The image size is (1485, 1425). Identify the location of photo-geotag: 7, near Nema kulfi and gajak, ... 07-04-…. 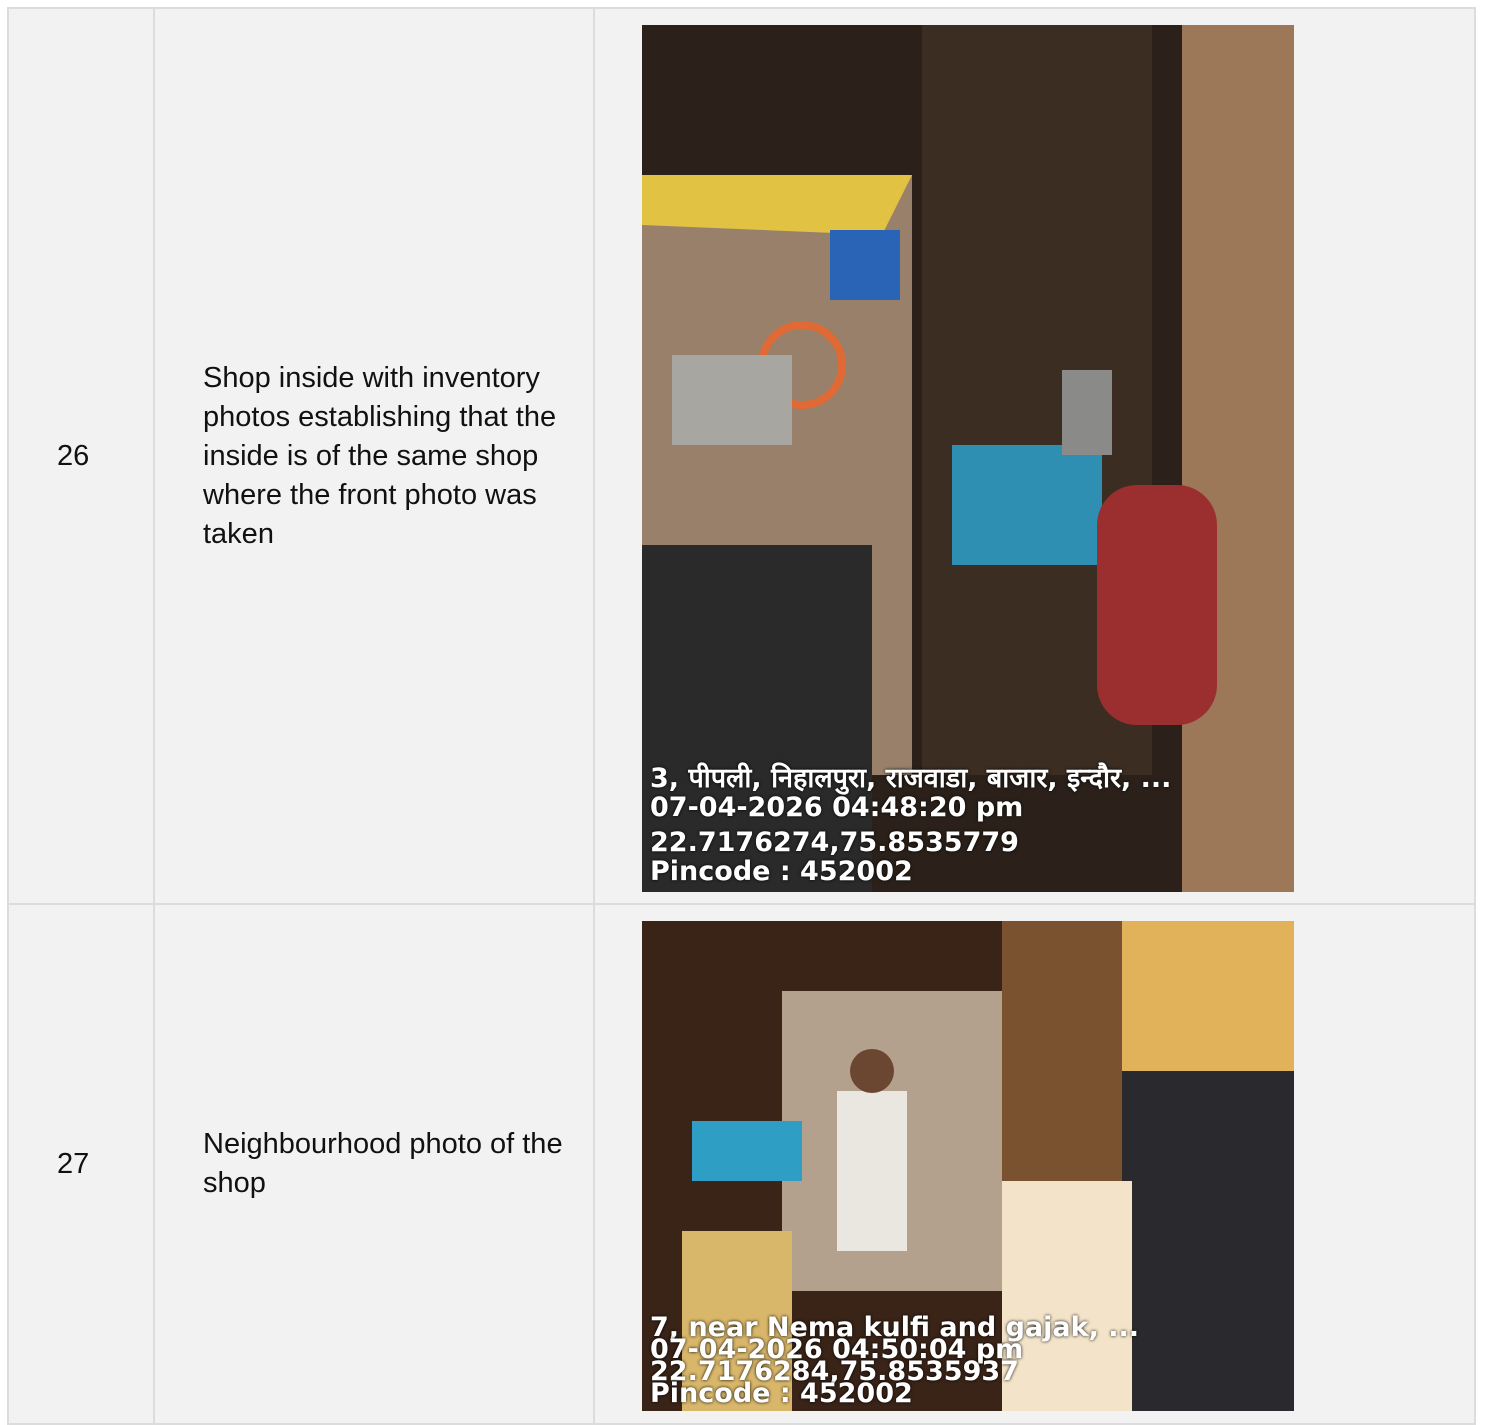
(894, 1361).